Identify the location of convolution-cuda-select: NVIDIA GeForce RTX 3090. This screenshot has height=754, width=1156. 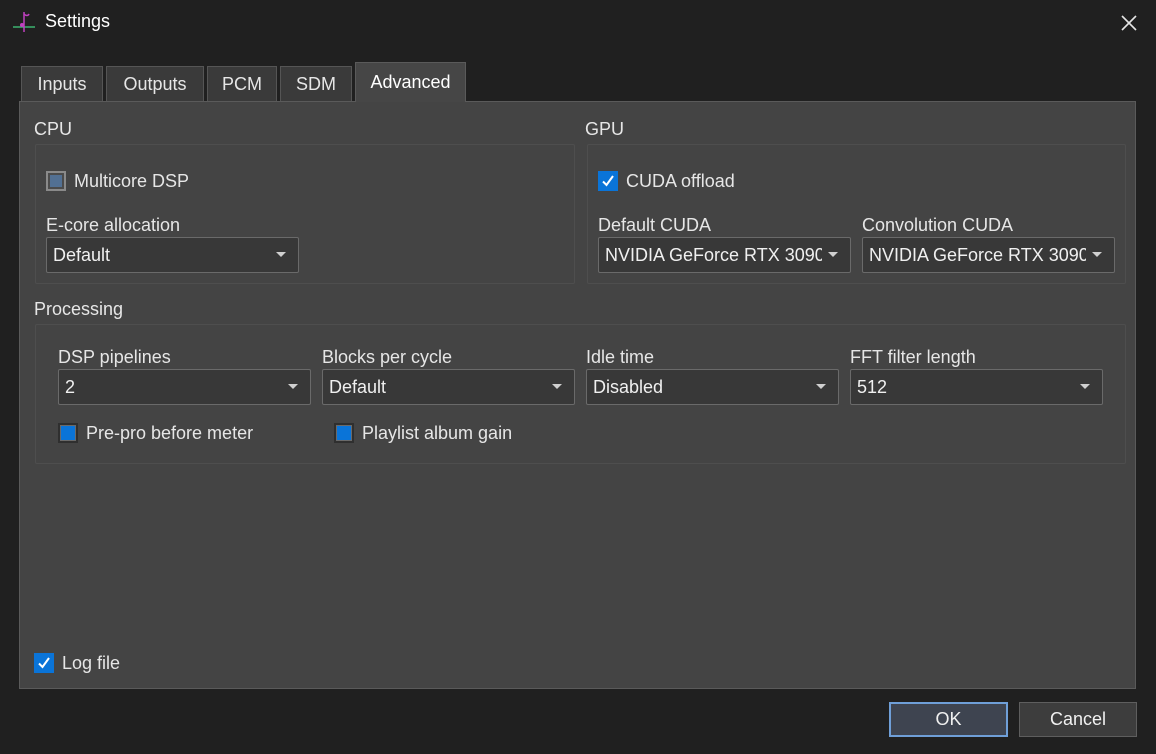
(988, 255).